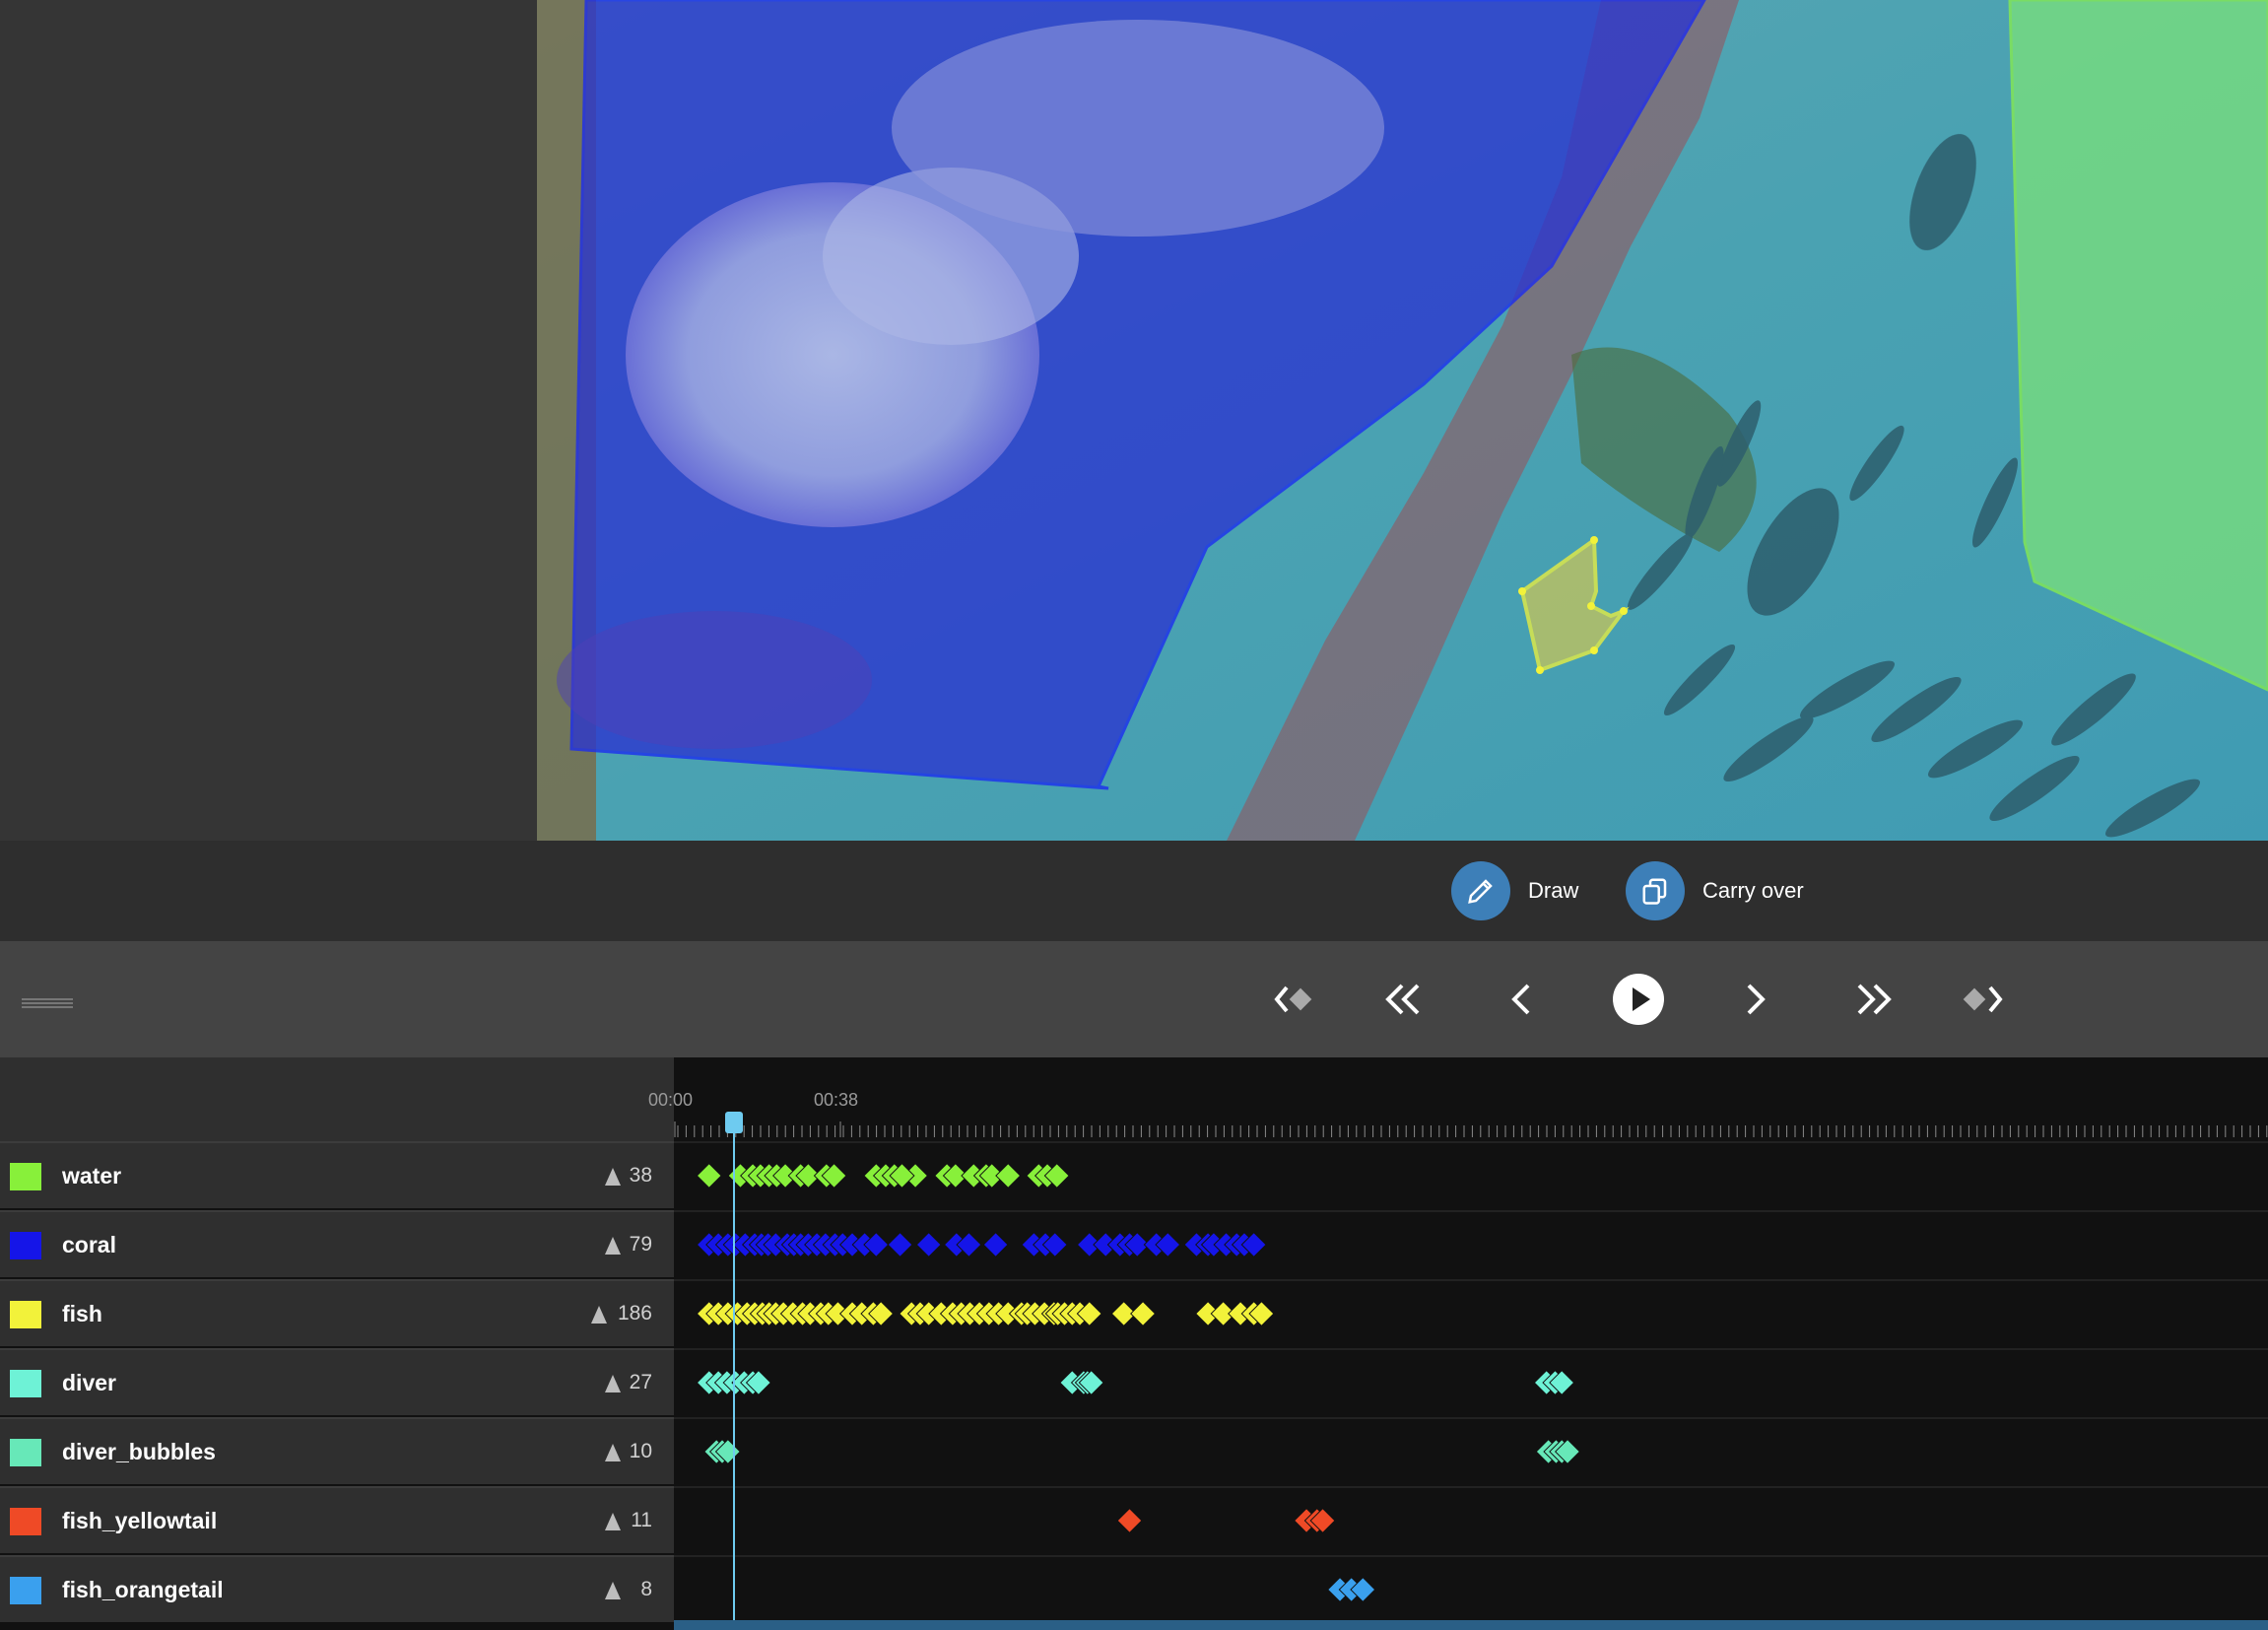  I want to click on carry-over-button: Carry over, so click(1715, 890).